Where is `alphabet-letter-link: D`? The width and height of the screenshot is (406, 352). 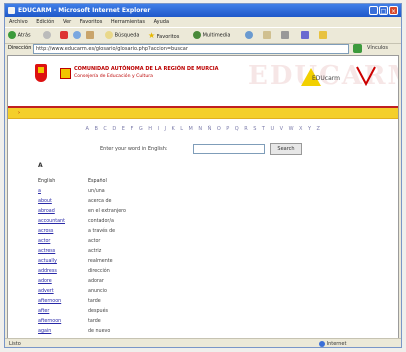 alphabet-letter-link: D is located at coordinates (114, 129).